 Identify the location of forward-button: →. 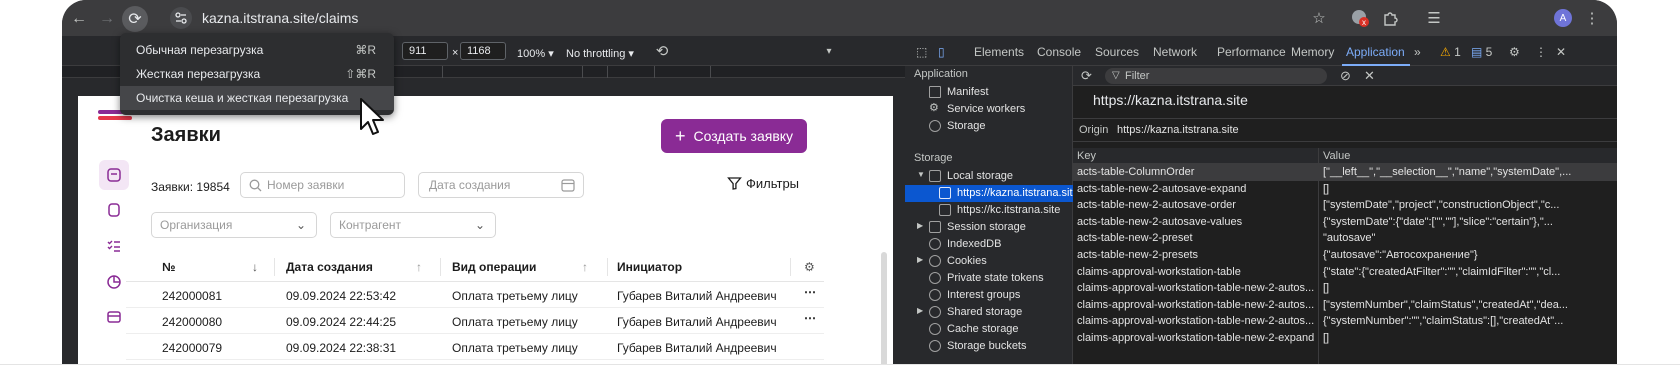
(107, 19).